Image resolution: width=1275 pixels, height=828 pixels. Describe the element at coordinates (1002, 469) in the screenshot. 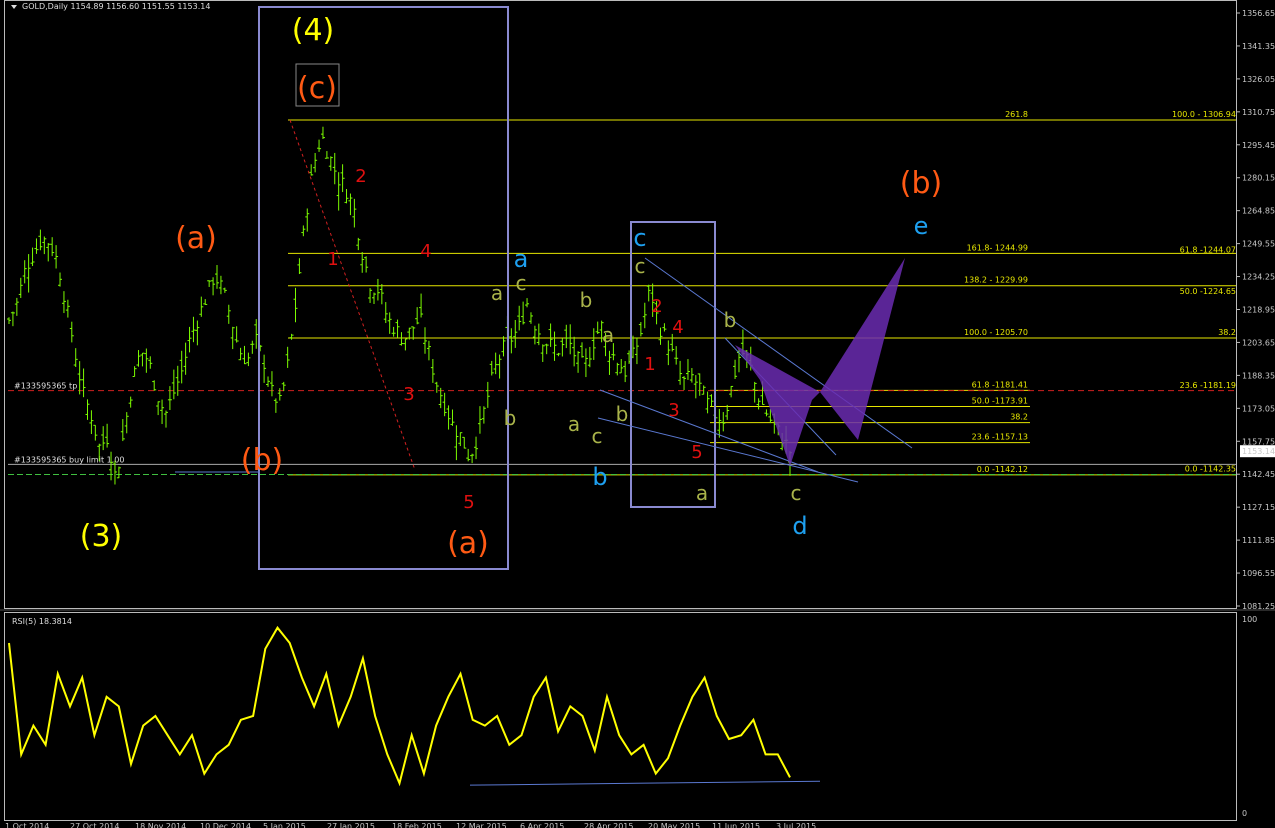

I see `fib-level-label: 0.0 -1142.12` at that location.